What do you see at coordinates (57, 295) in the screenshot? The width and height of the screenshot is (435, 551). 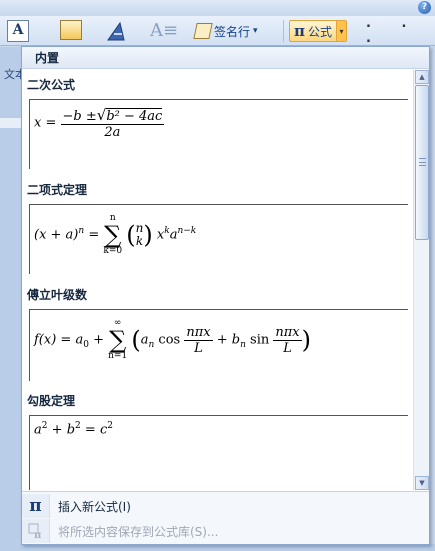 I see `entry-title-fourier: 傅立叶级数` at bounding box center [57, 295].